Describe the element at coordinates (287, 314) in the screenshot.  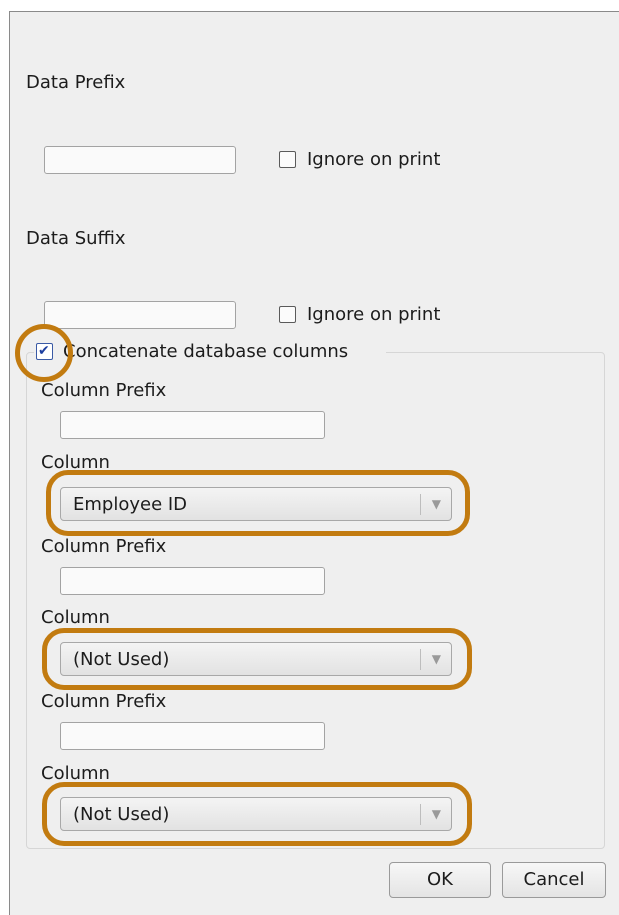
I see `data-suffix-ignore-checkbox` at that location.